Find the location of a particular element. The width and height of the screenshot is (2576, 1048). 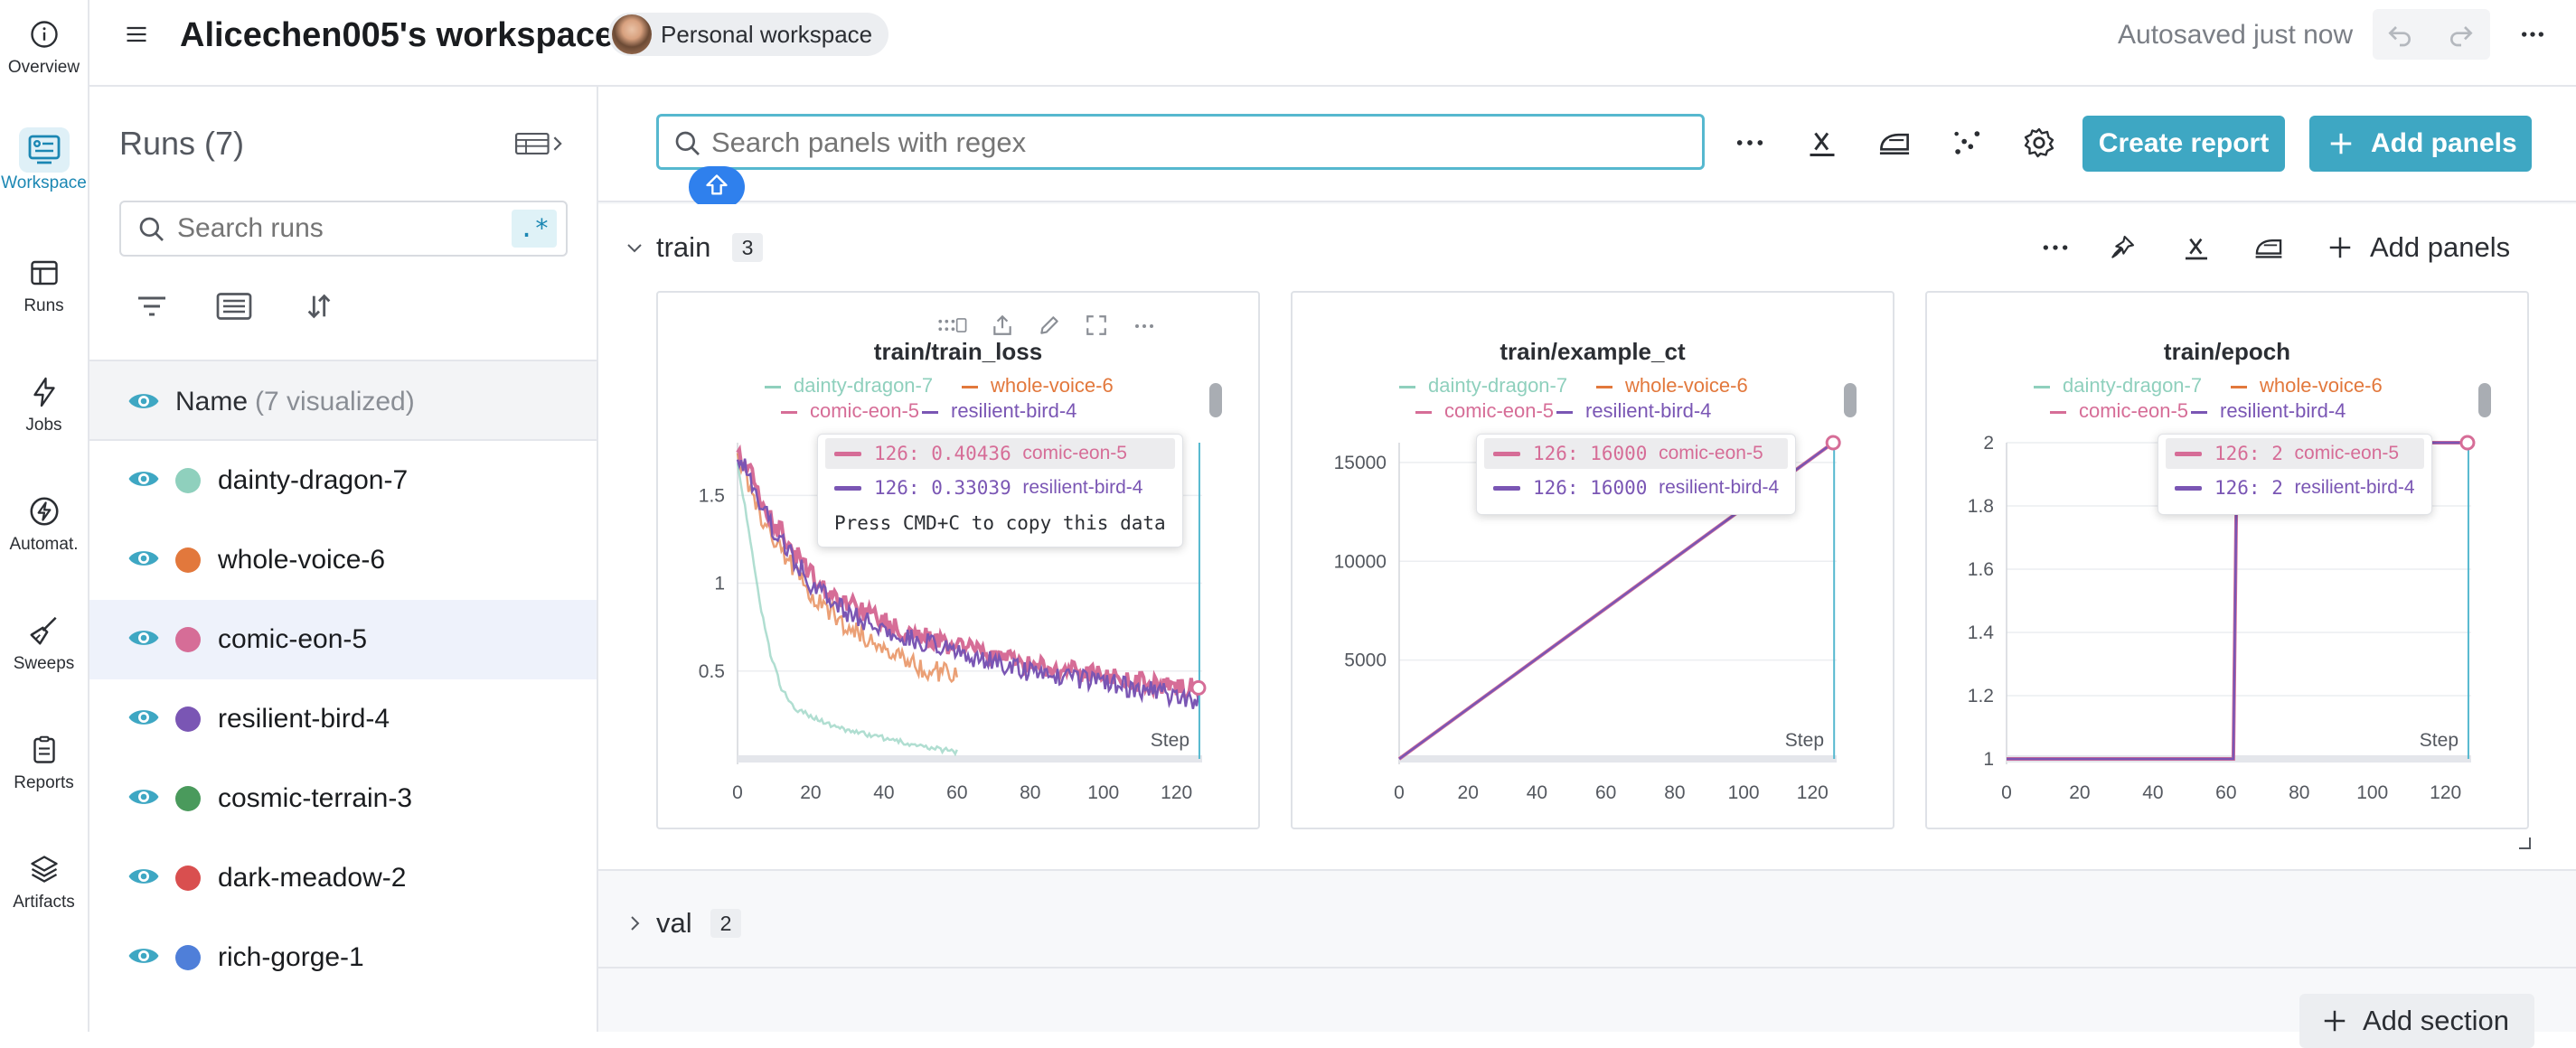

nav-automations: Automat. is located at coordinates (44, 522).